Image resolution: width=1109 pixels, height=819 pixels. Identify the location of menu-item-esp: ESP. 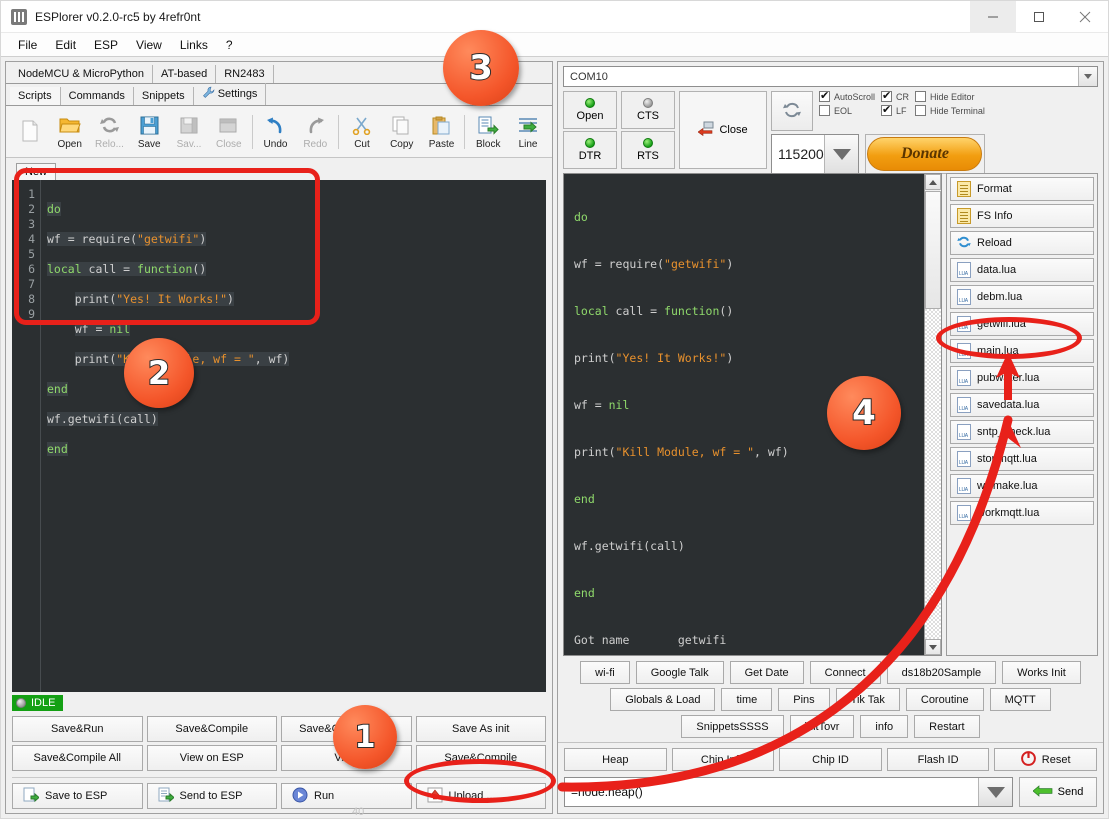
(106, 45).